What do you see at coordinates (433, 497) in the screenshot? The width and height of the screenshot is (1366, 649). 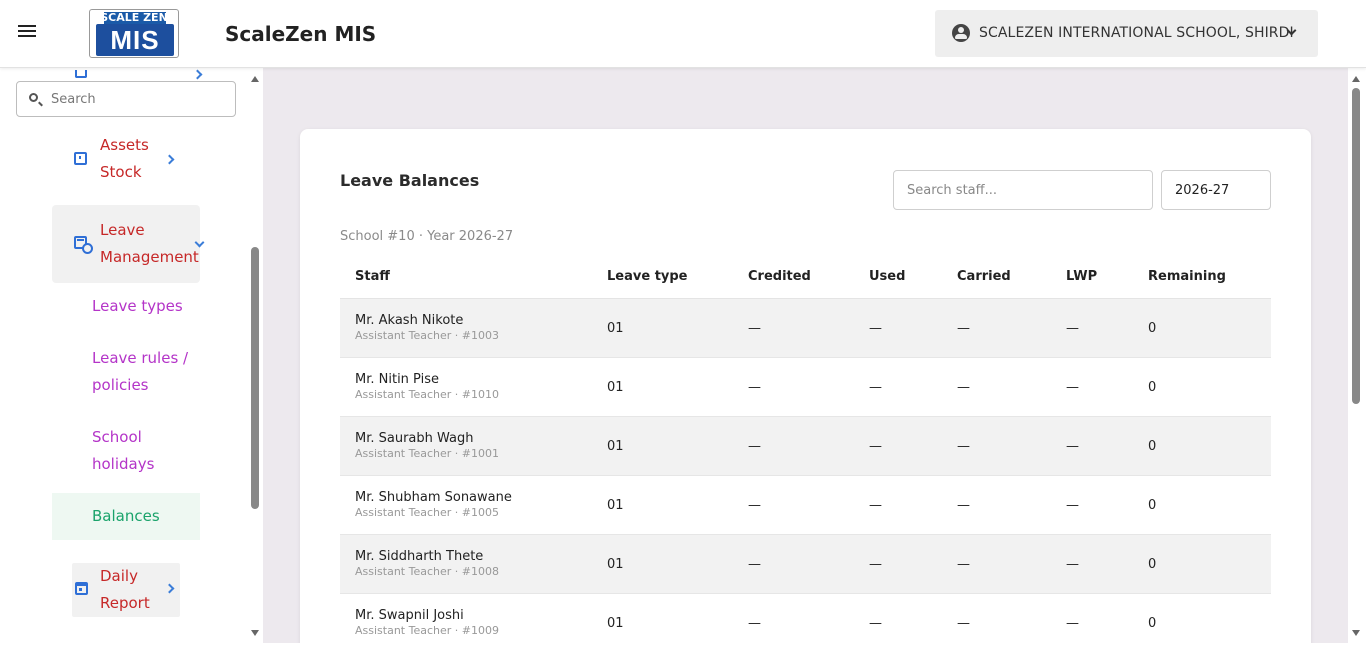 I see `staff-name: Mr. Shubham Sonawane` at bounding box center [433, 497].